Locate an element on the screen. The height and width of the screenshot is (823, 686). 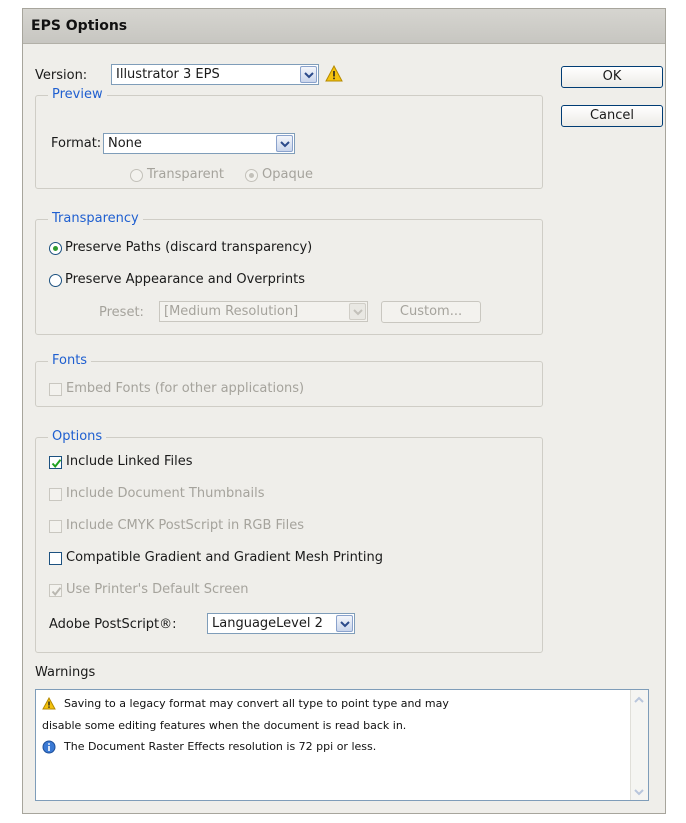
opaque-radio is located at coordinates (251, 175).